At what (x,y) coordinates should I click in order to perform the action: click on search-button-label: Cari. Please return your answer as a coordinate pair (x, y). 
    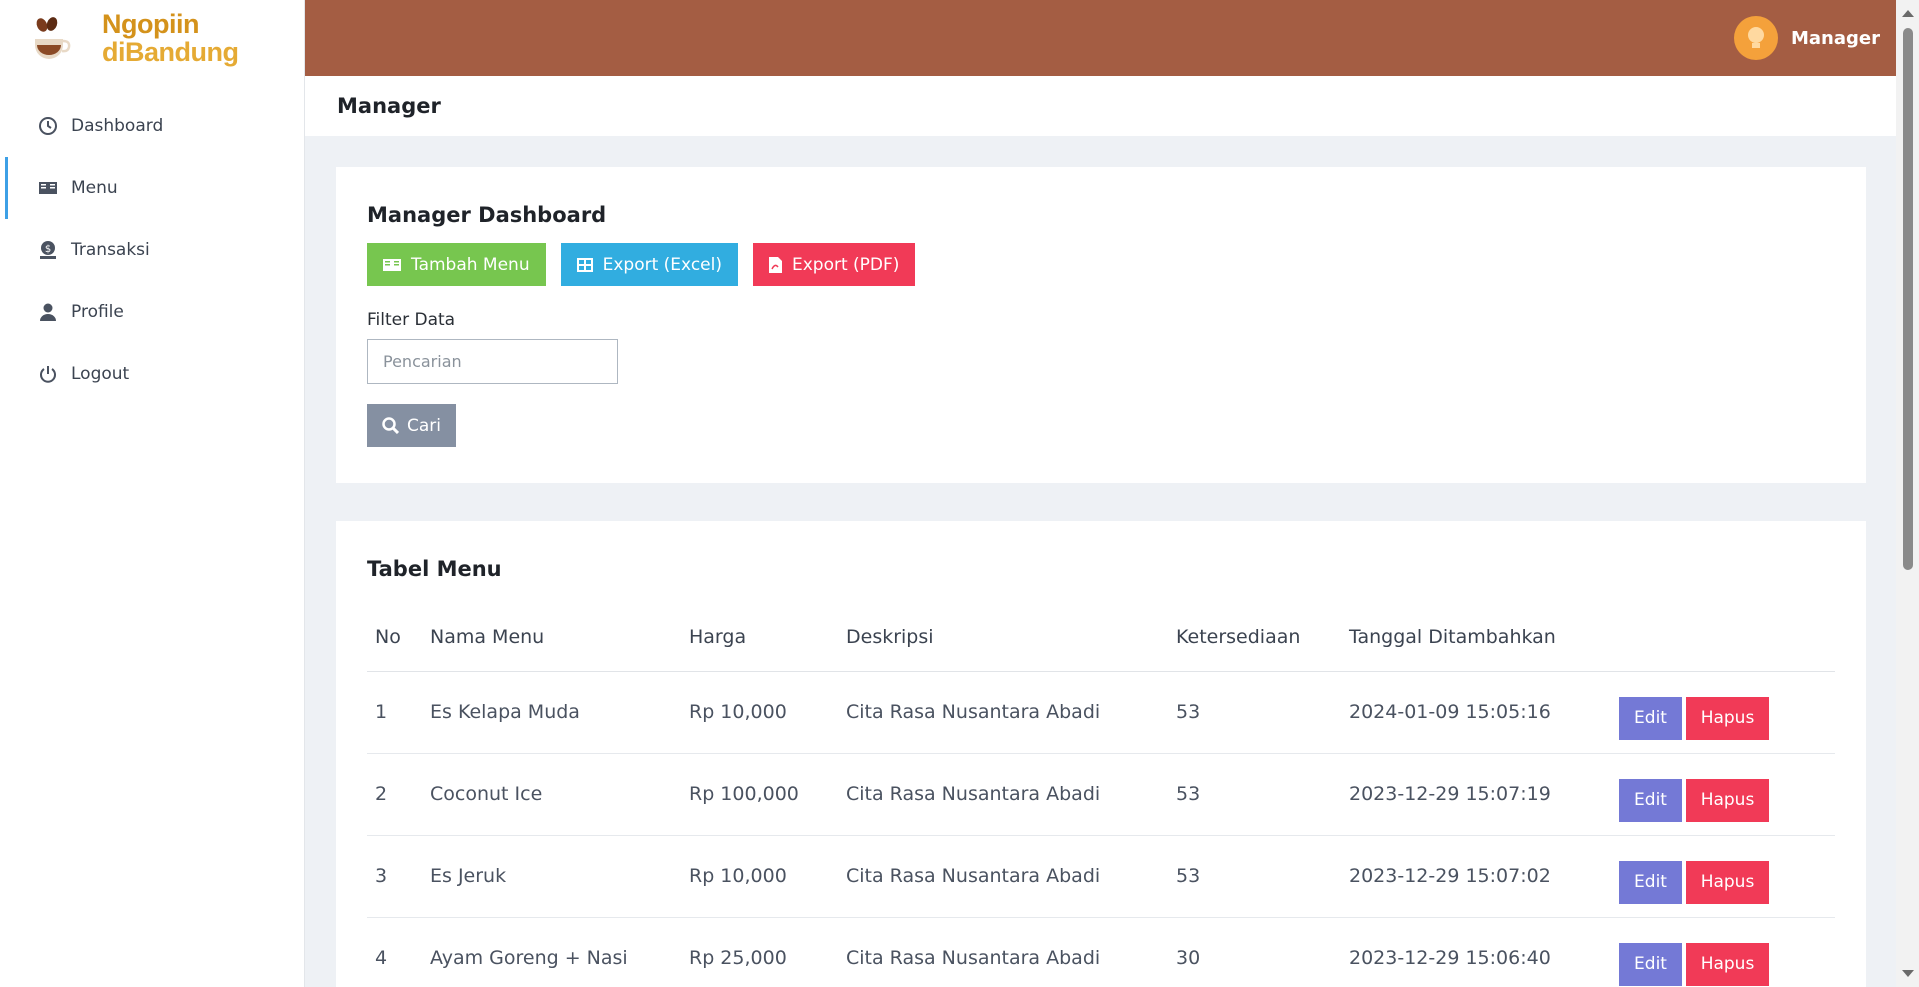
    Looking at the image, I should click on (424, 425).